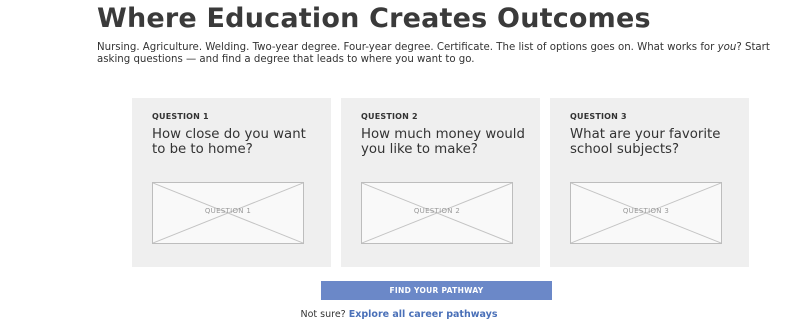  Describe the element at coordinates (443, 142) in the screenshot. I see `question-2-text: How much money would you like to make?` at that location.